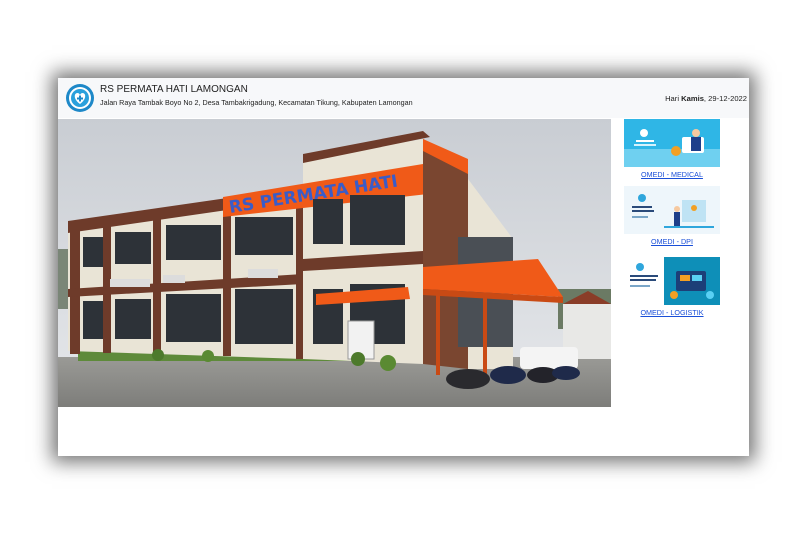 Image resolution: width=807 pixels, height=535 pixels. Describe the element at coordinates (673, 98) in the screenshot. I see `day-prefix: Hari` at that location.